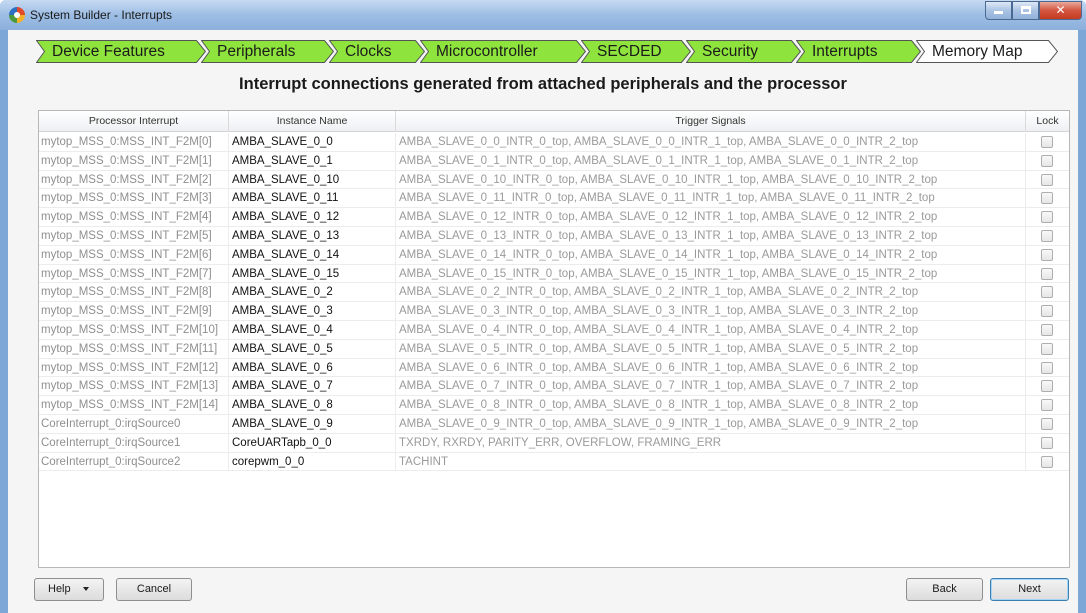  Describe the element at coordinates (312, 274) in the screenshot. I see `instance-name-cell: AMBA_SLAVE_0_15` at that location.